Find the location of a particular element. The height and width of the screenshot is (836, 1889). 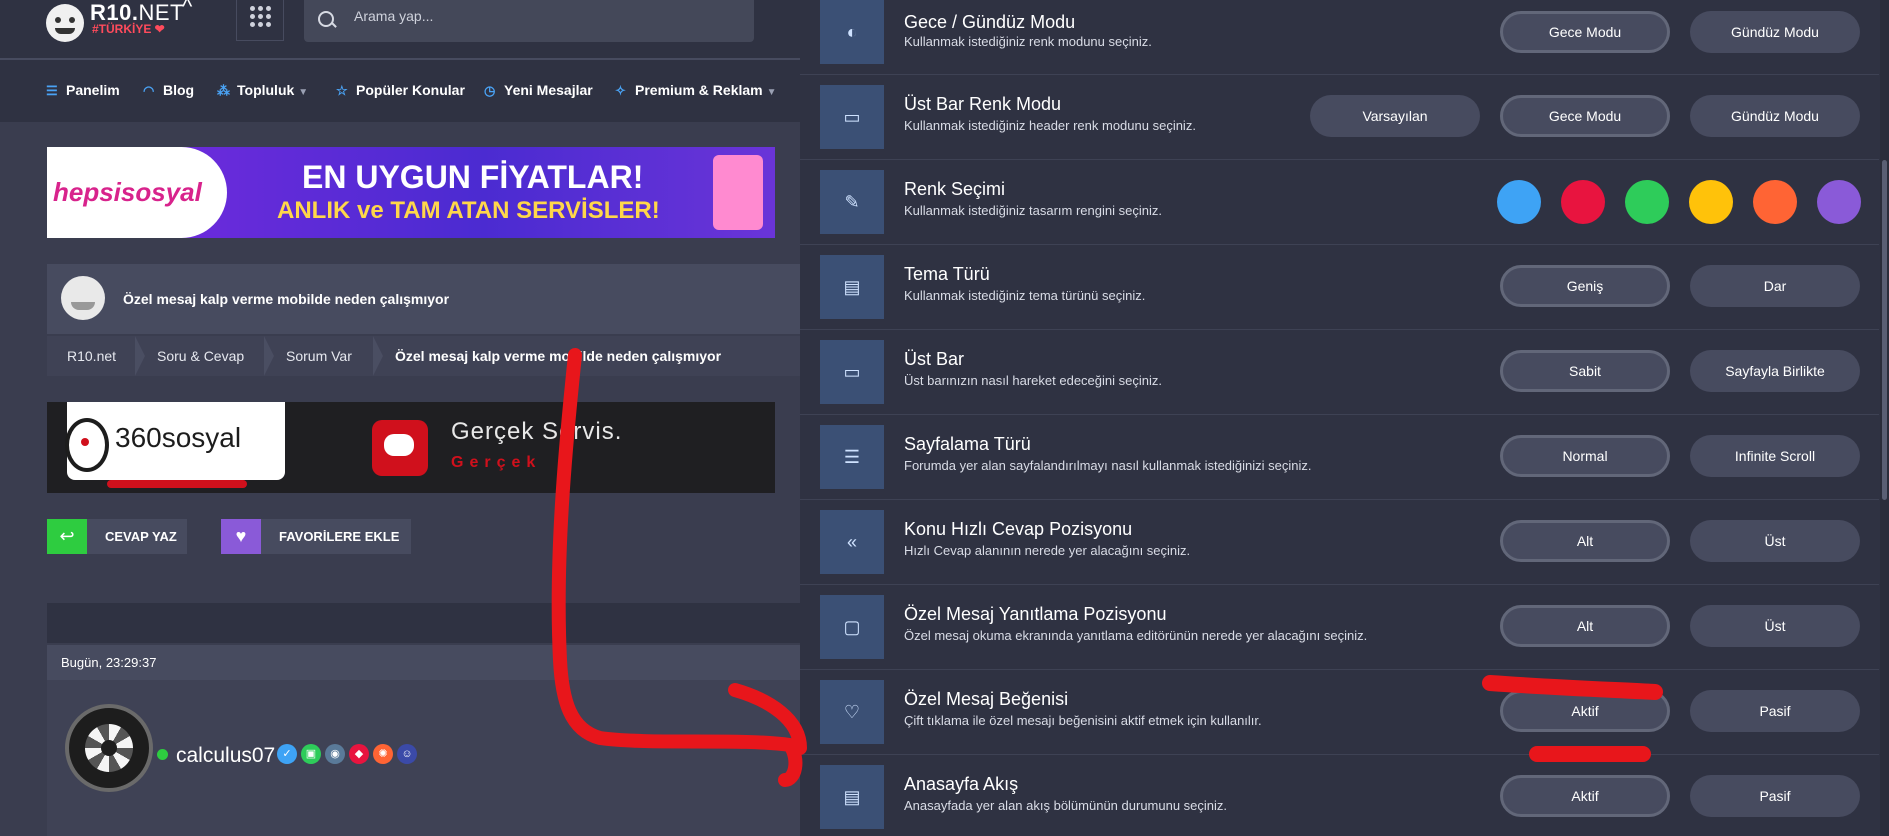

option-normal: Normal is located at coordinates (1585, 456).